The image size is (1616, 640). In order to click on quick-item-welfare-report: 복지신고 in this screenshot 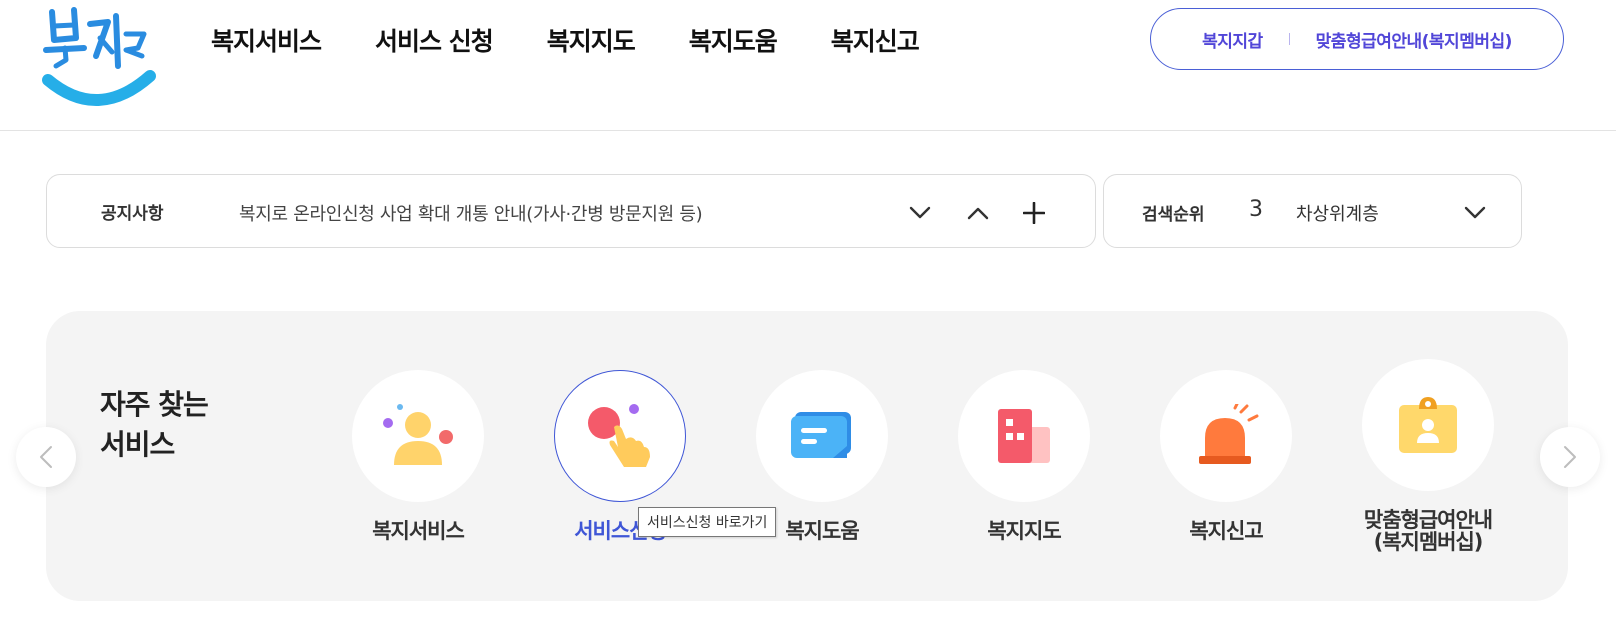, I will do `click(1226, 456)`.